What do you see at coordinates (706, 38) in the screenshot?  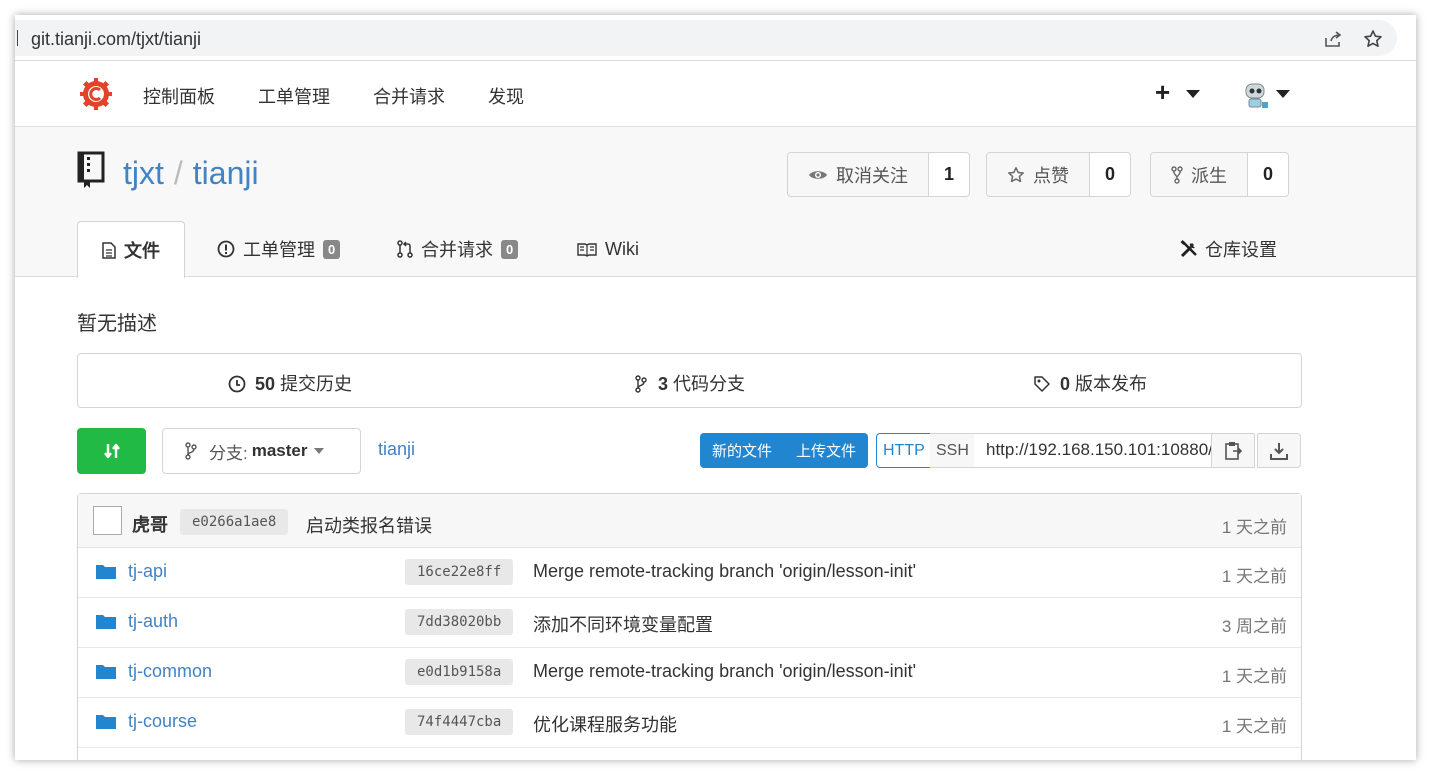 I see `url-field: git.tianji.com/tjxt/tianji` at bounding box center [706, 38].